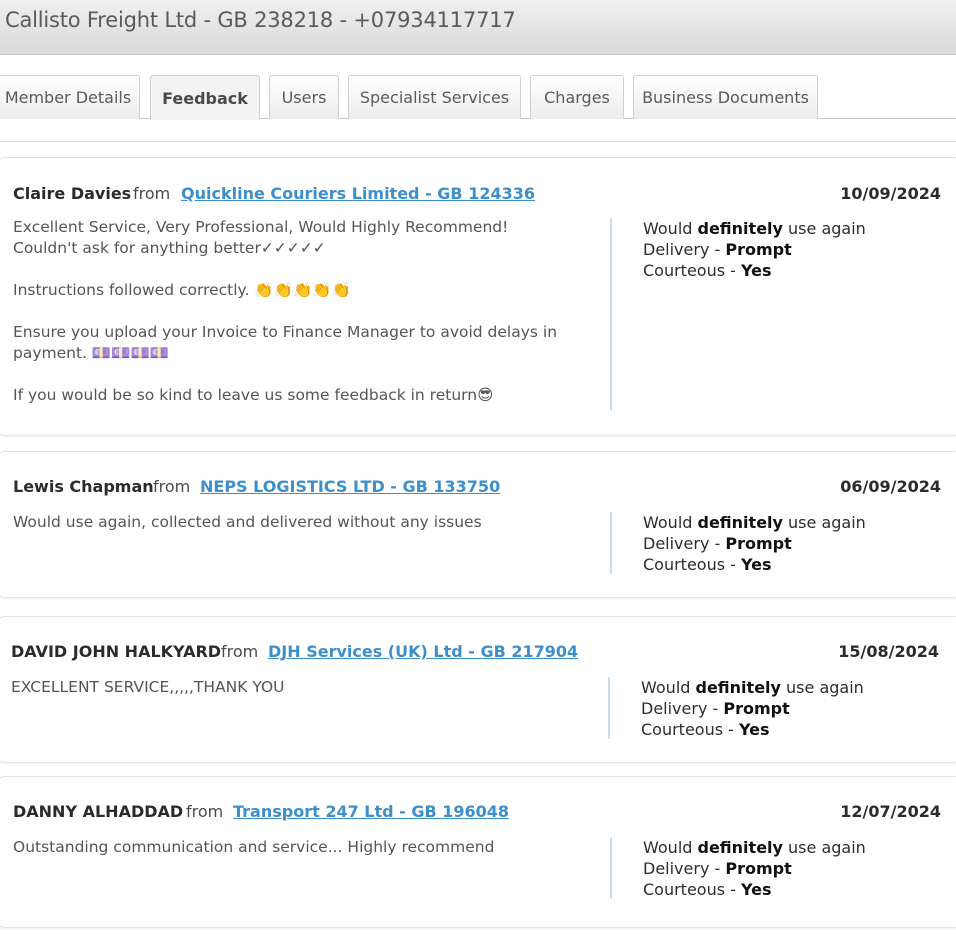 This screenshot has height=936, width=956. Describe the element at coordinates (148, 687) in the screenshot. I see `comment-paragraph: EXCELLENT SERVICE,,,,,THANK YOU` at that location.